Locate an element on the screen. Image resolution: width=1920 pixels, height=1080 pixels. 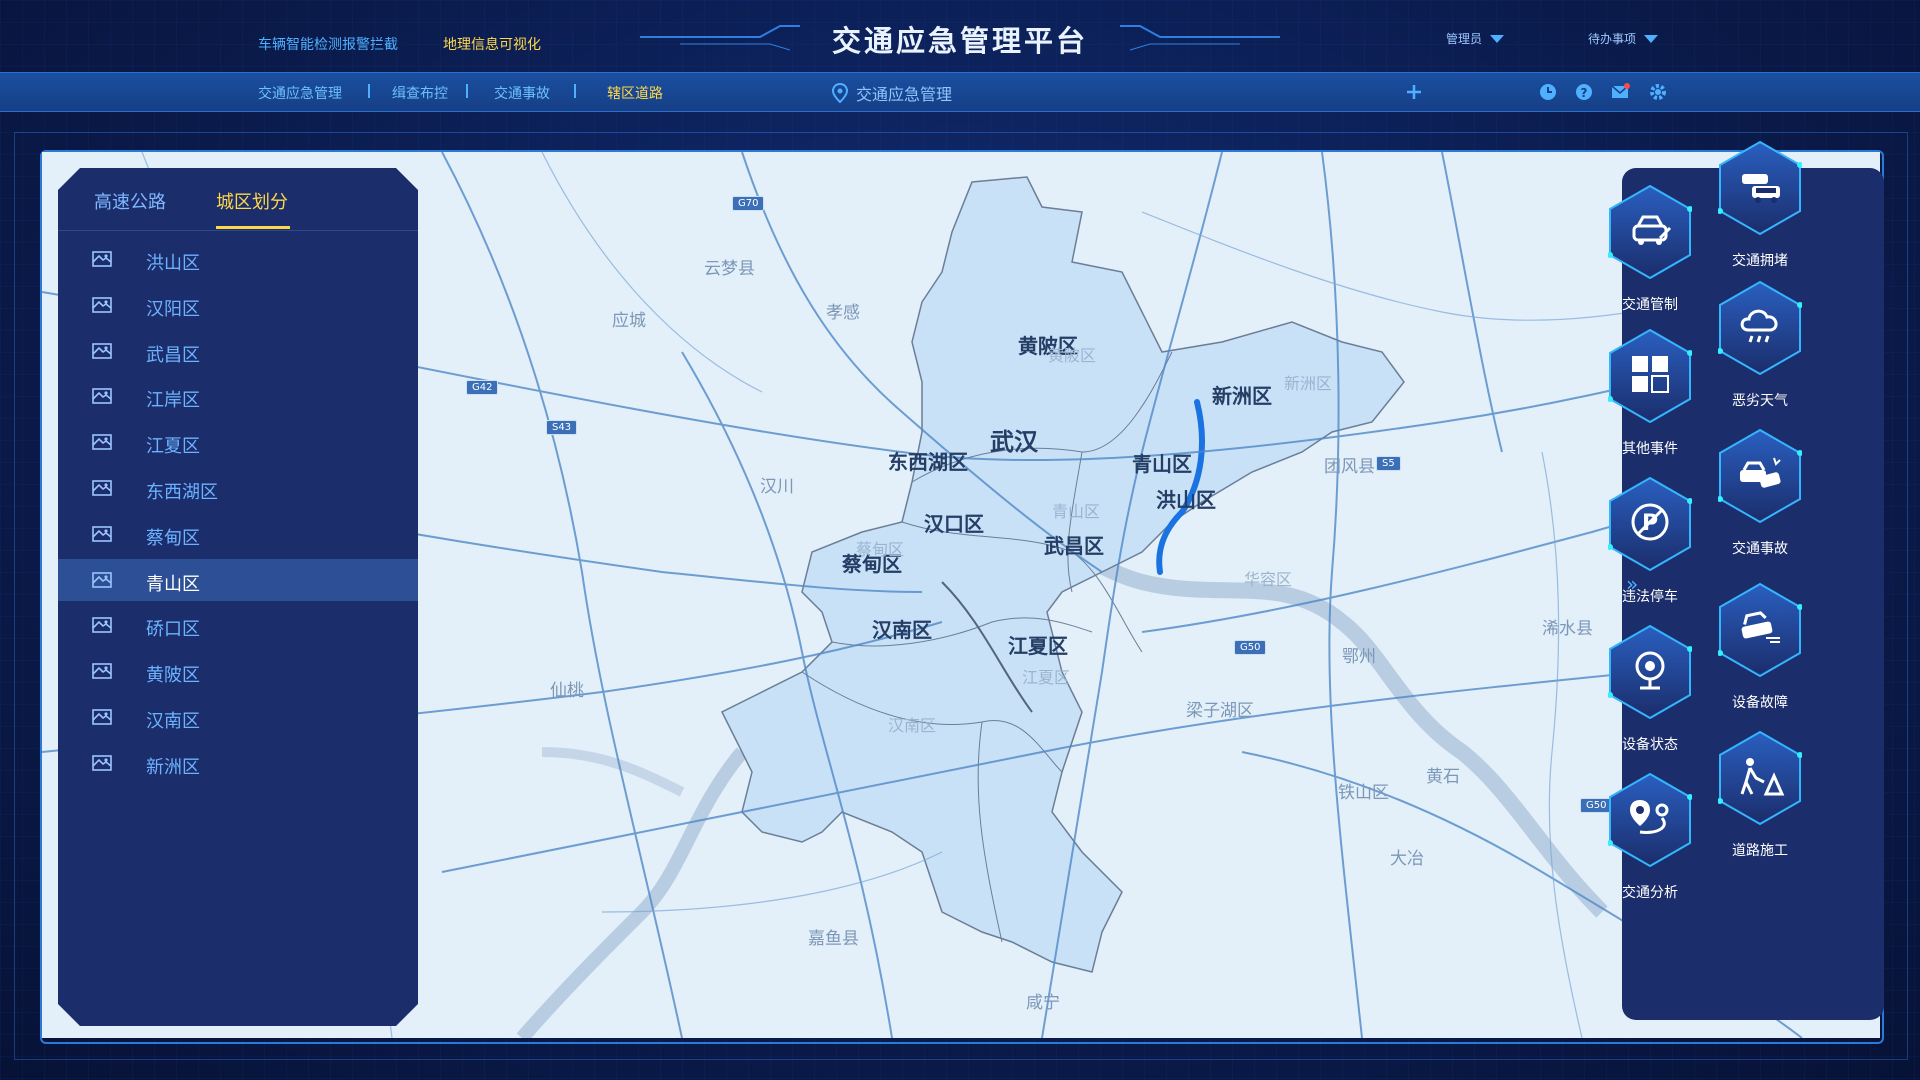
car-control-icon is located at coordinates (1652, 230).